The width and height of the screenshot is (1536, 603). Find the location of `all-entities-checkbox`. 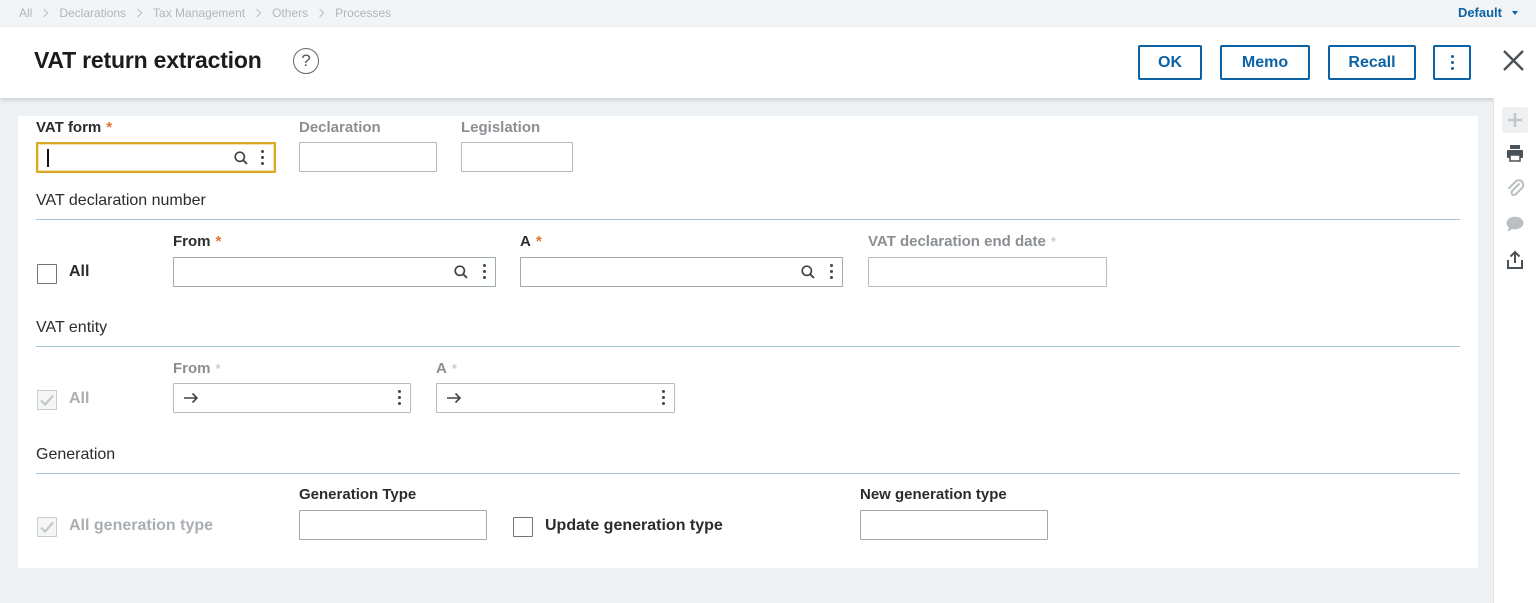

all-entities-checkbox is located at coordinates (47, 400).